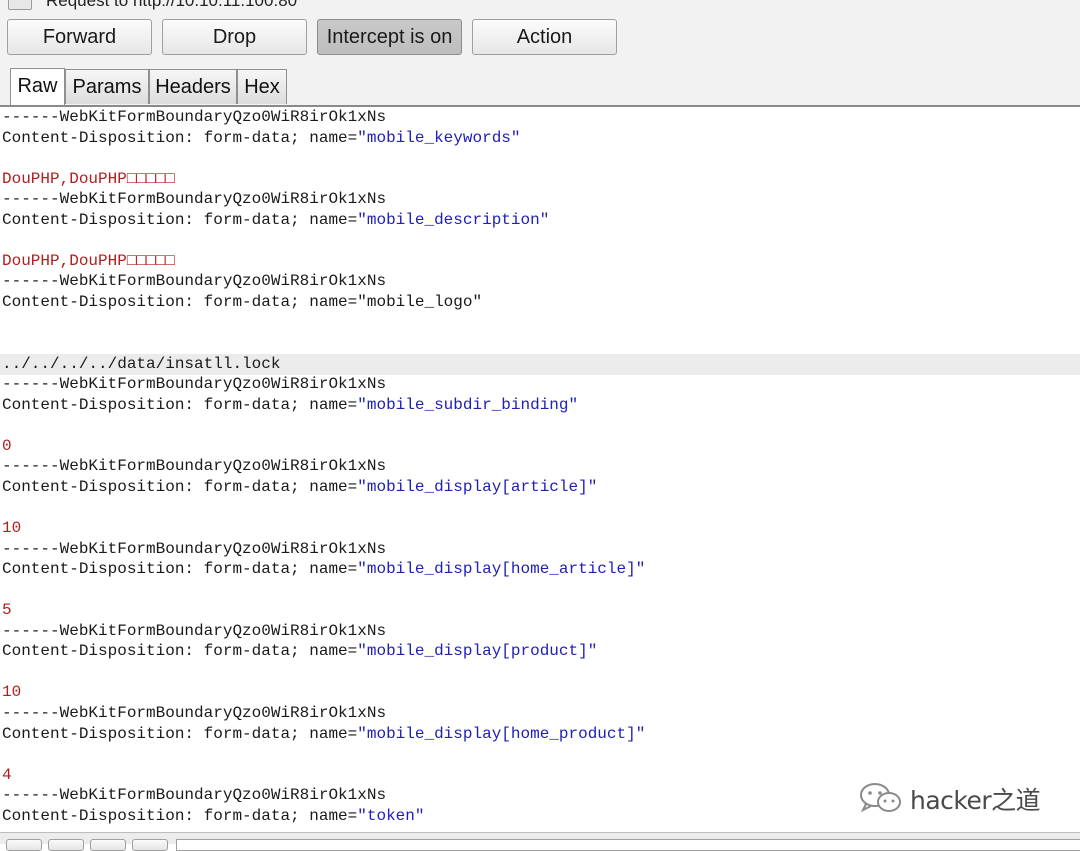 The image size is (1080, 851). I want to click on tab-params: Params, so click(107, 86).